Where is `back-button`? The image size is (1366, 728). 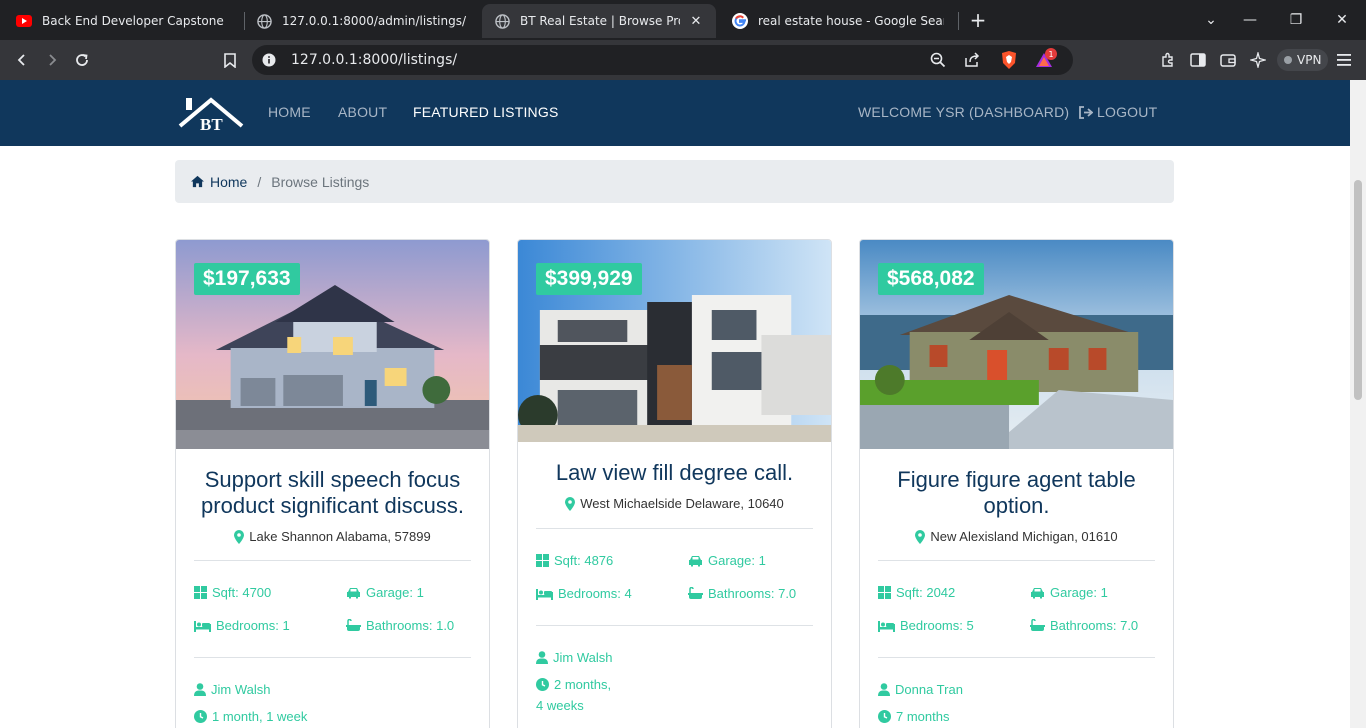
back-button is located at coordinates (22, 60).